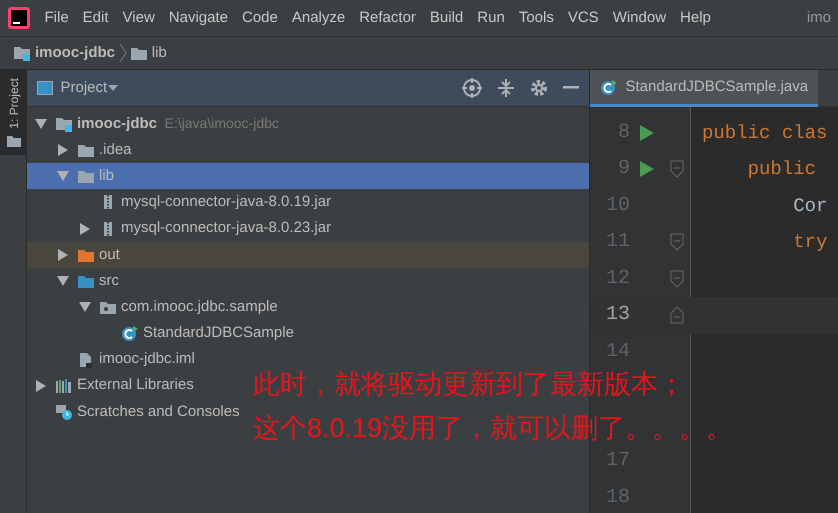 The height and width of the screenshot is (513, 838). What do you see at coordinates (640, 18) in the screenshot?
I see `menu-item: Window` at bounding box center [640, 18].